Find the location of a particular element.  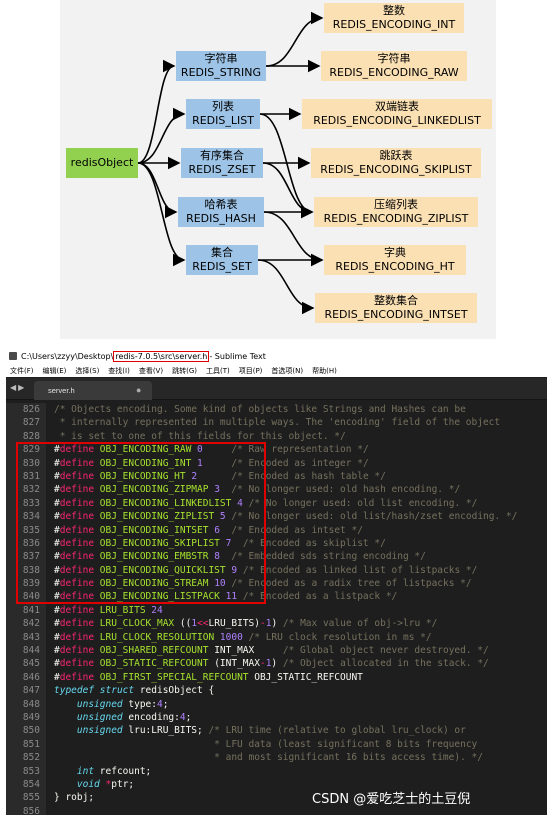

node-encoding-raw: 字符串 REDIS_ENCODING_RAW is located at coordinates (394, 66).